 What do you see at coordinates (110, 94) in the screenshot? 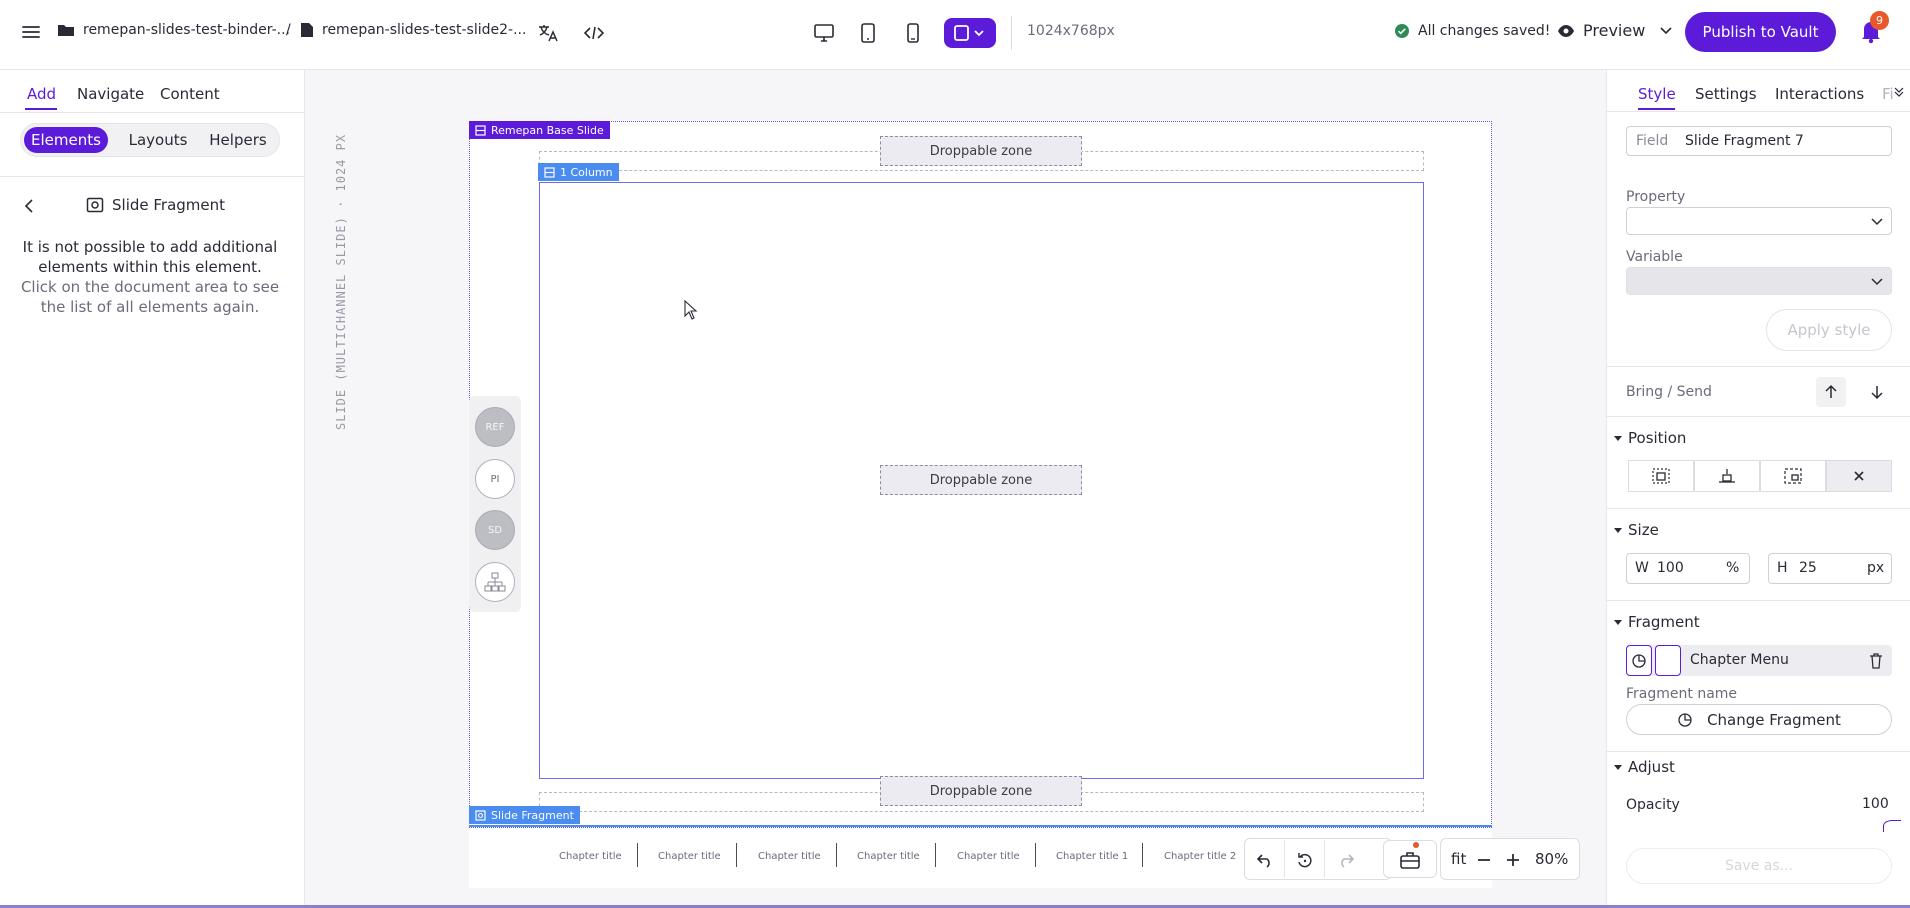
I see `tab-navigate: Navigate` at bounding box center [110, 94].